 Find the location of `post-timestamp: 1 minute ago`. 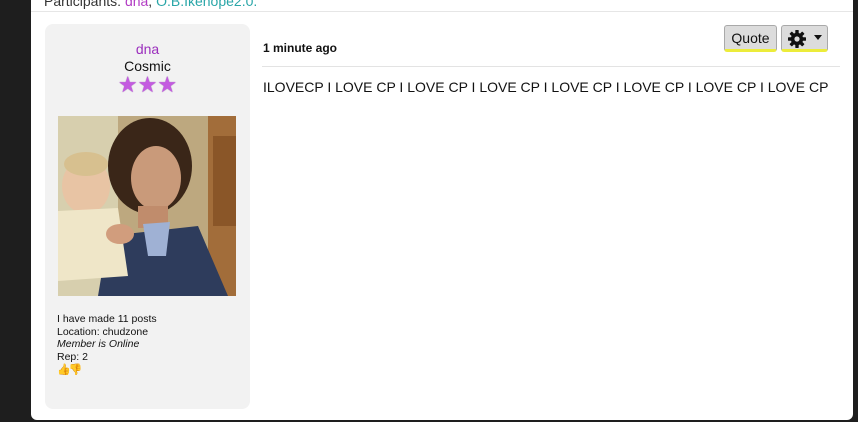

post-timestamp: 1 minute ago is located at coordinates (300, 48).